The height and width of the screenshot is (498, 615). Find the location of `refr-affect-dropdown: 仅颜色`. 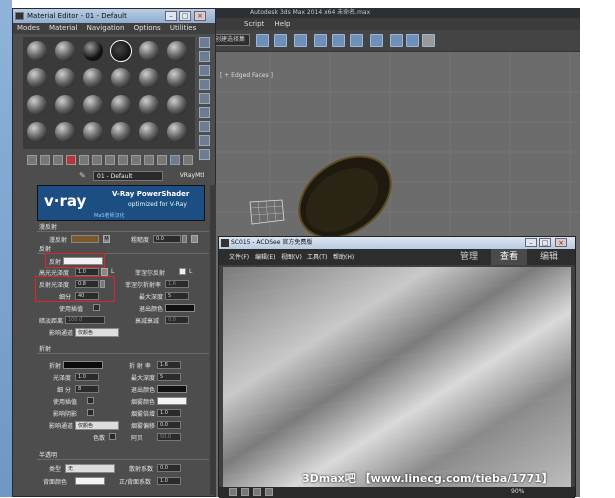

refr-affect-dropdown: 仅颜色 is located at coordinates (97, 425).